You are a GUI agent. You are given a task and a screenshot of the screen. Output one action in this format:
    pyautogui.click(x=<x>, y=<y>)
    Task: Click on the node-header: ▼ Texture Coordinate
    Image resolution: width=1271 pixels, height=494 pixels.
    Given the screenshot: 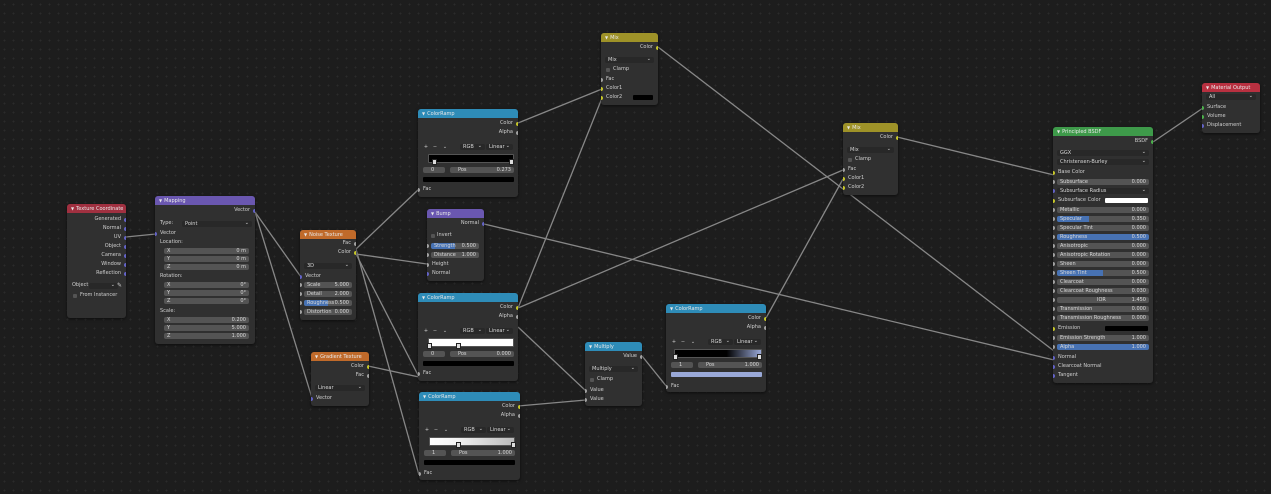 What is the action you would take?
    pyautogui.click(x=96, y=208)
    